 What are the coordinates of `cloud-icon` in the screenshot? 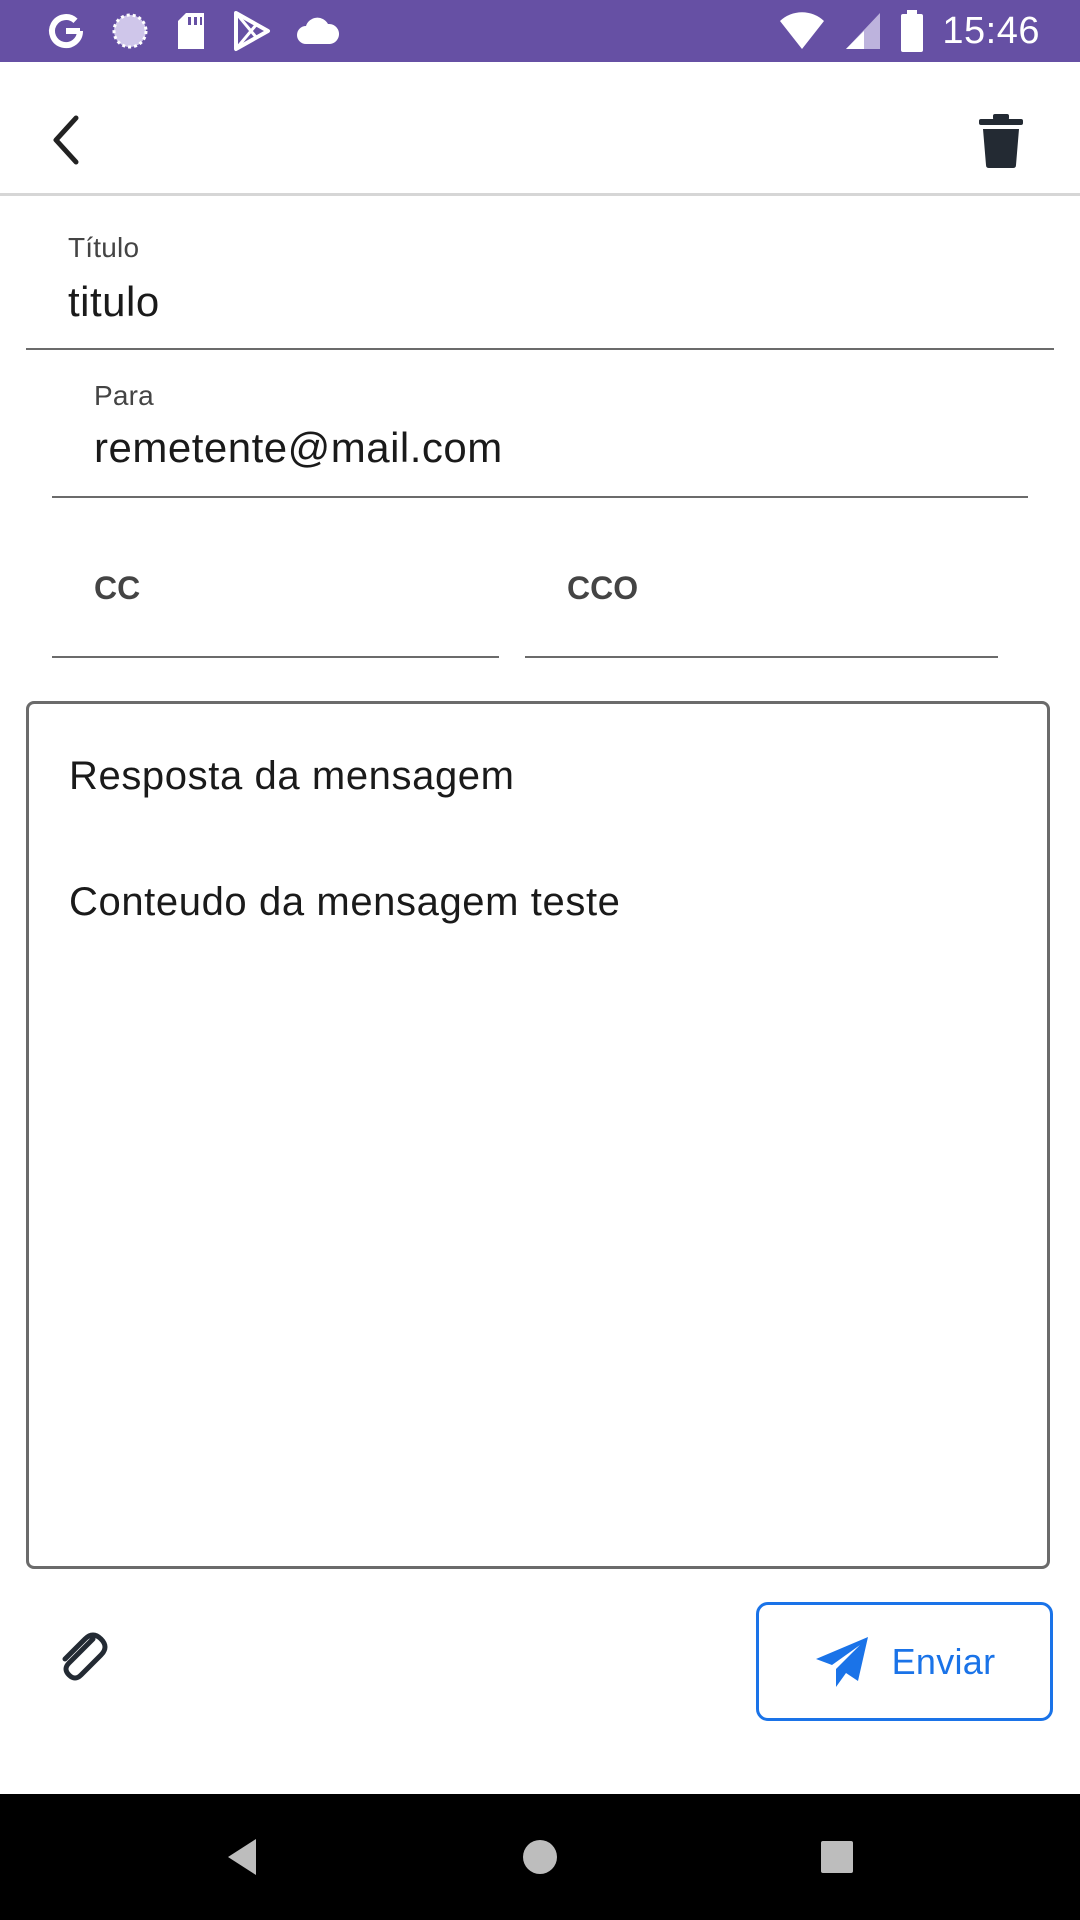 It's located at (318, 31).